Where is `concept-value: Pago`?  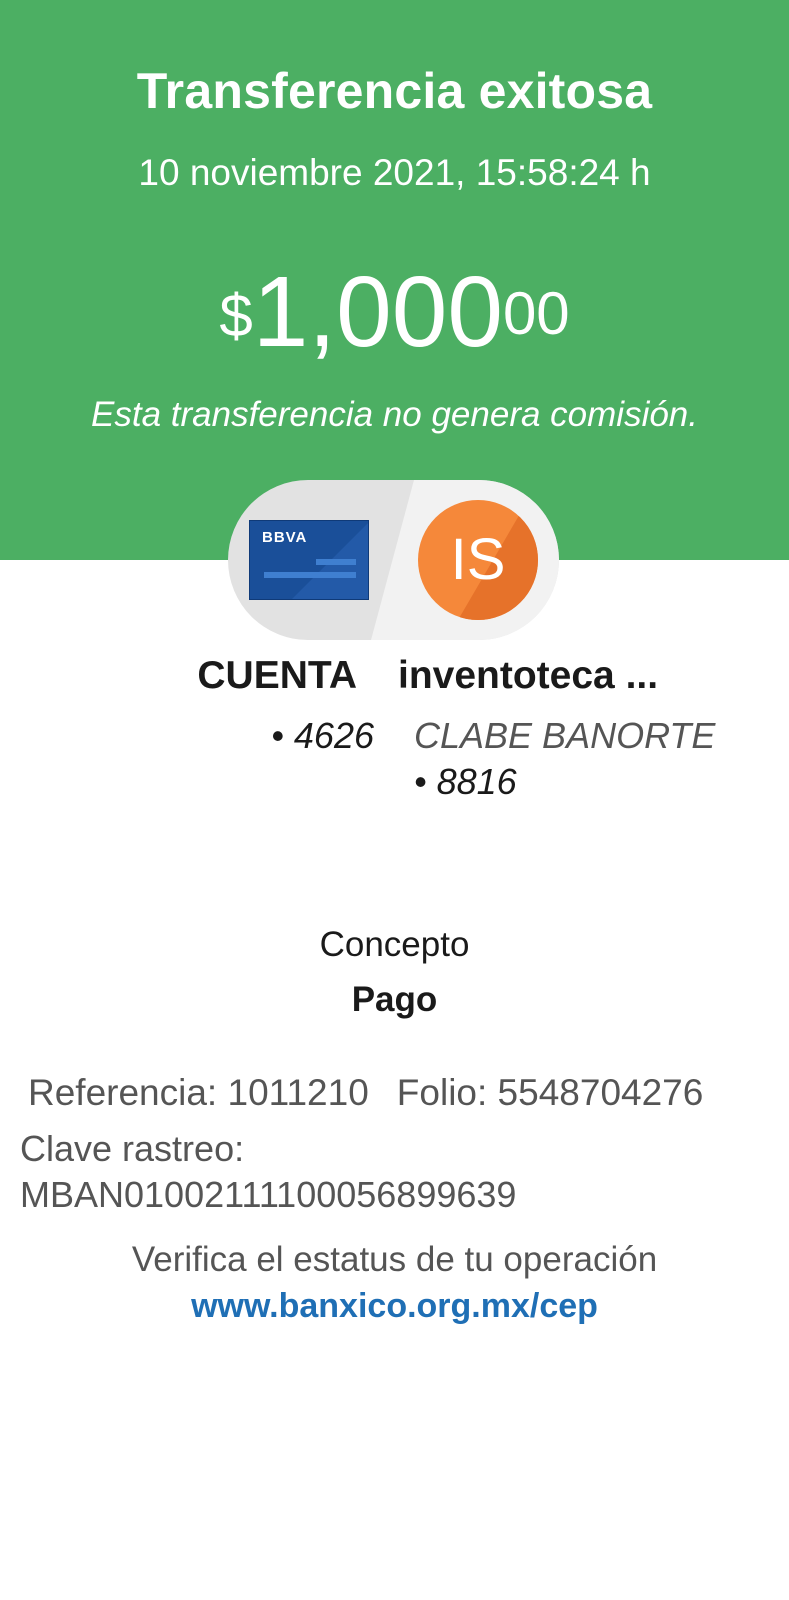
concept-value: Pago is located at coordinates (394, 999).